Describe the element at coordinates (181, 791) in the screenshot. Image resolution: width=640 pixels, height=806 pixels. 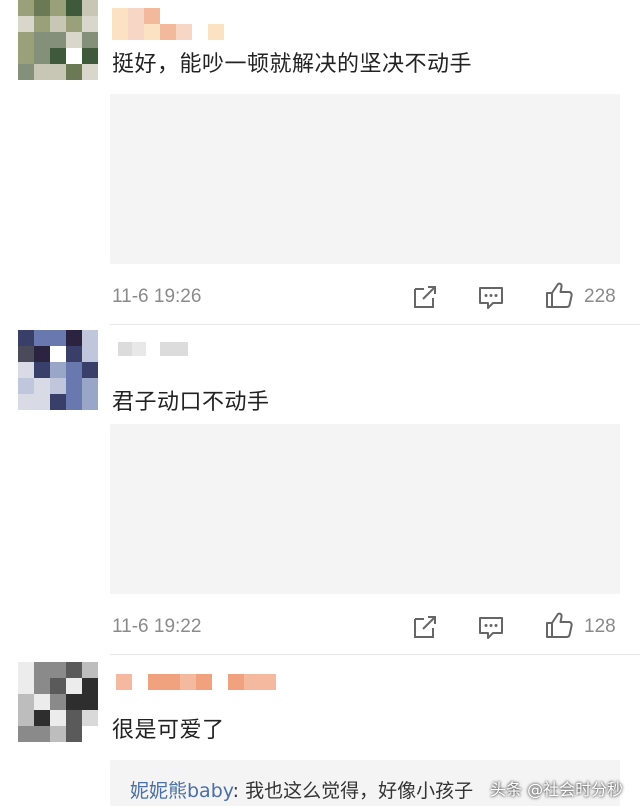
I see `reply-username: 妮妮熊baby` at that location.